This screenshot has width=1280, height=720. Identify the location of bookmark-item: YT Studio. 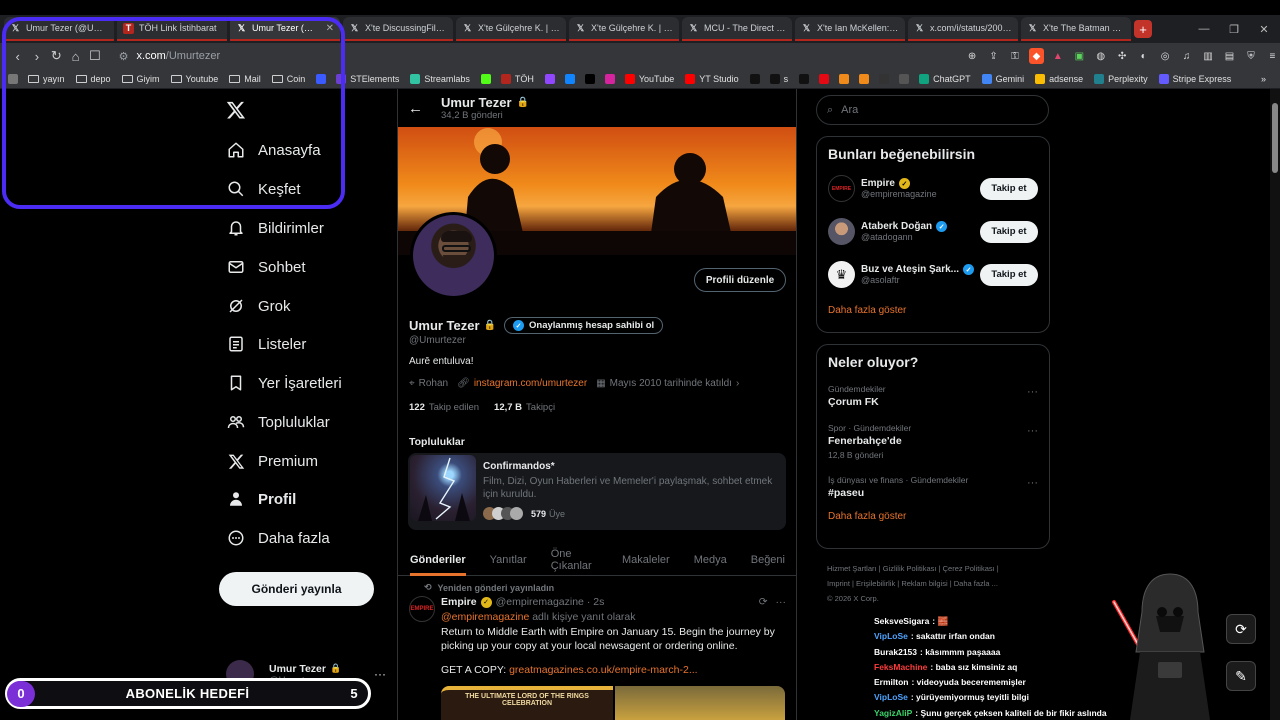
(712, 78).